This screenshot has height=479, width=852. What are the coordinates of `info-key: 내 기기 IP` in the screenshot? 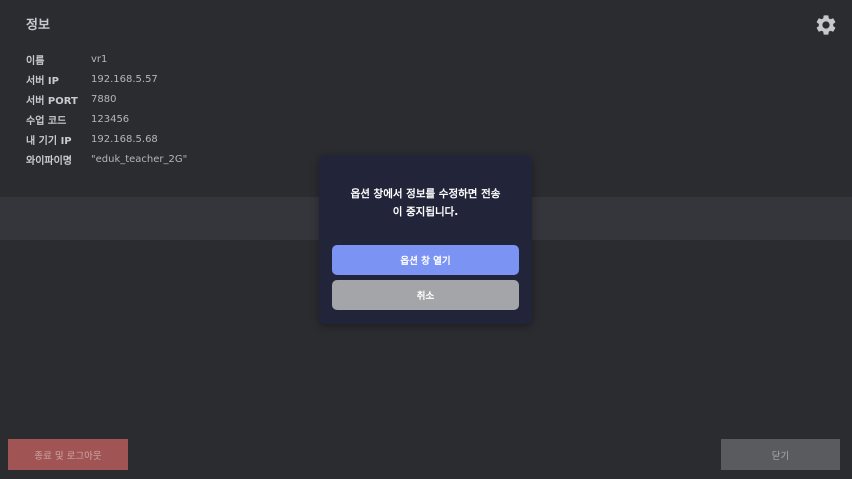 It's located at (49, 141).